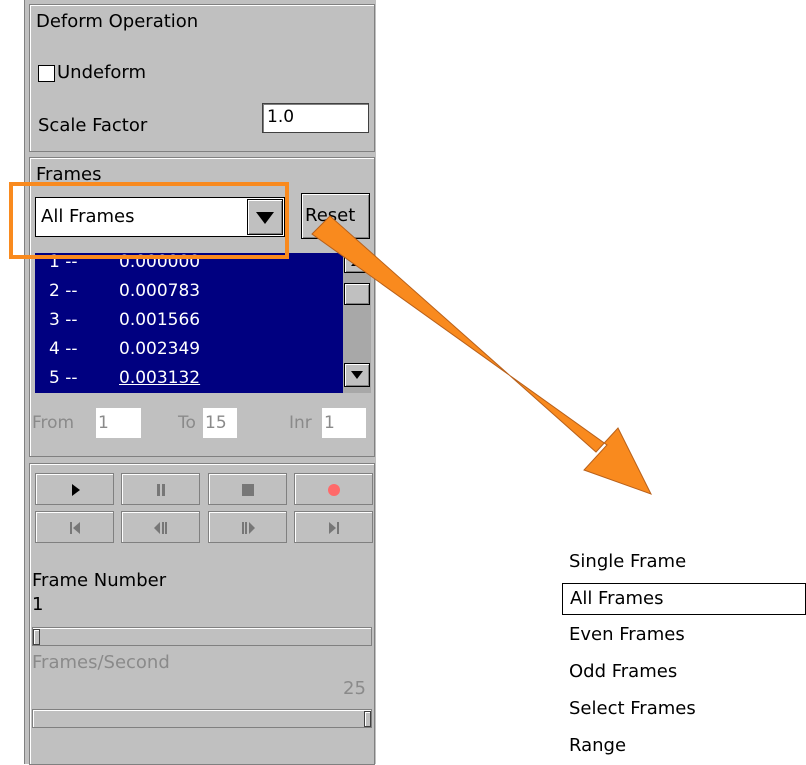  Describe the element at coordinates (344, 423) in the screenshot. I see `inr-input: 1` at that location.